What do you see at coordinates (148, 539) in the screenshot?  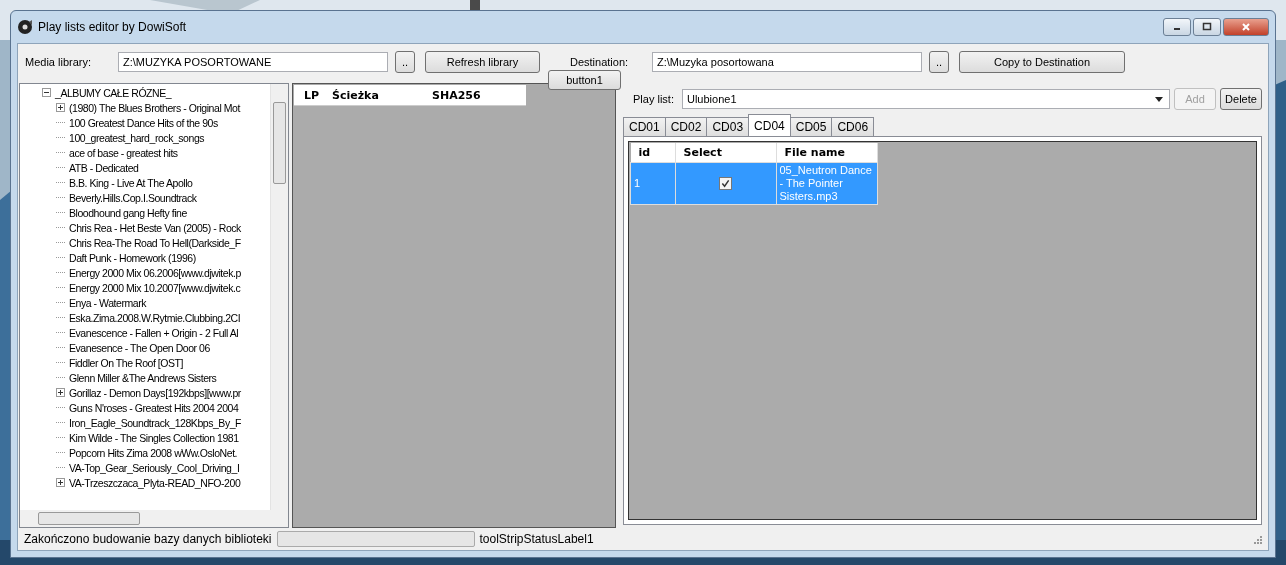 I see `status-message: Zakończono budowanie bazy danych biblioteki` at bounding box center [148, 539].